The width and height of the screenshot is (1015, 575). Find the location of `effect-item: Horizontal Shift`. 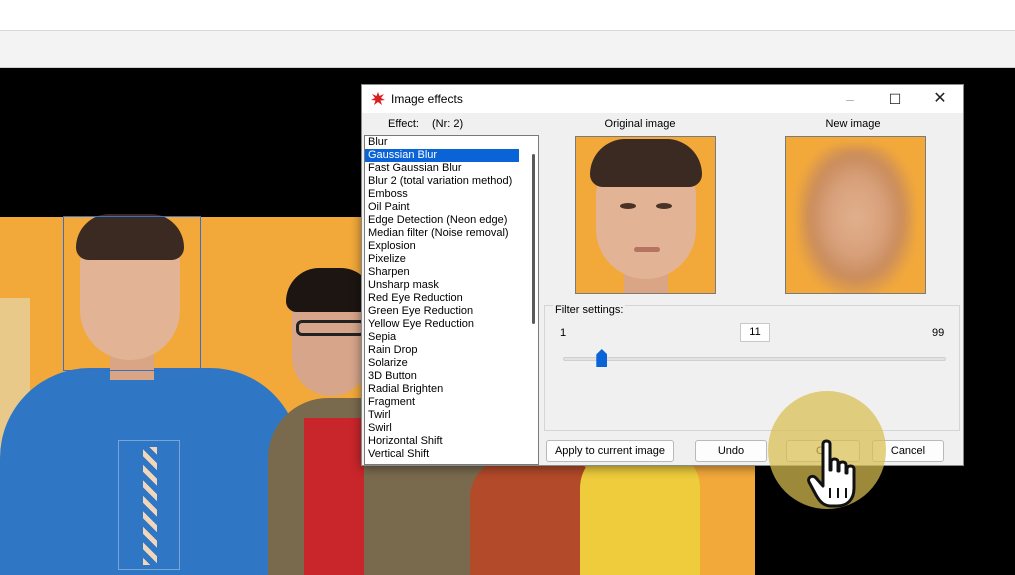

effect-item: Horizontal Shift is located at coordinates (442, 441).